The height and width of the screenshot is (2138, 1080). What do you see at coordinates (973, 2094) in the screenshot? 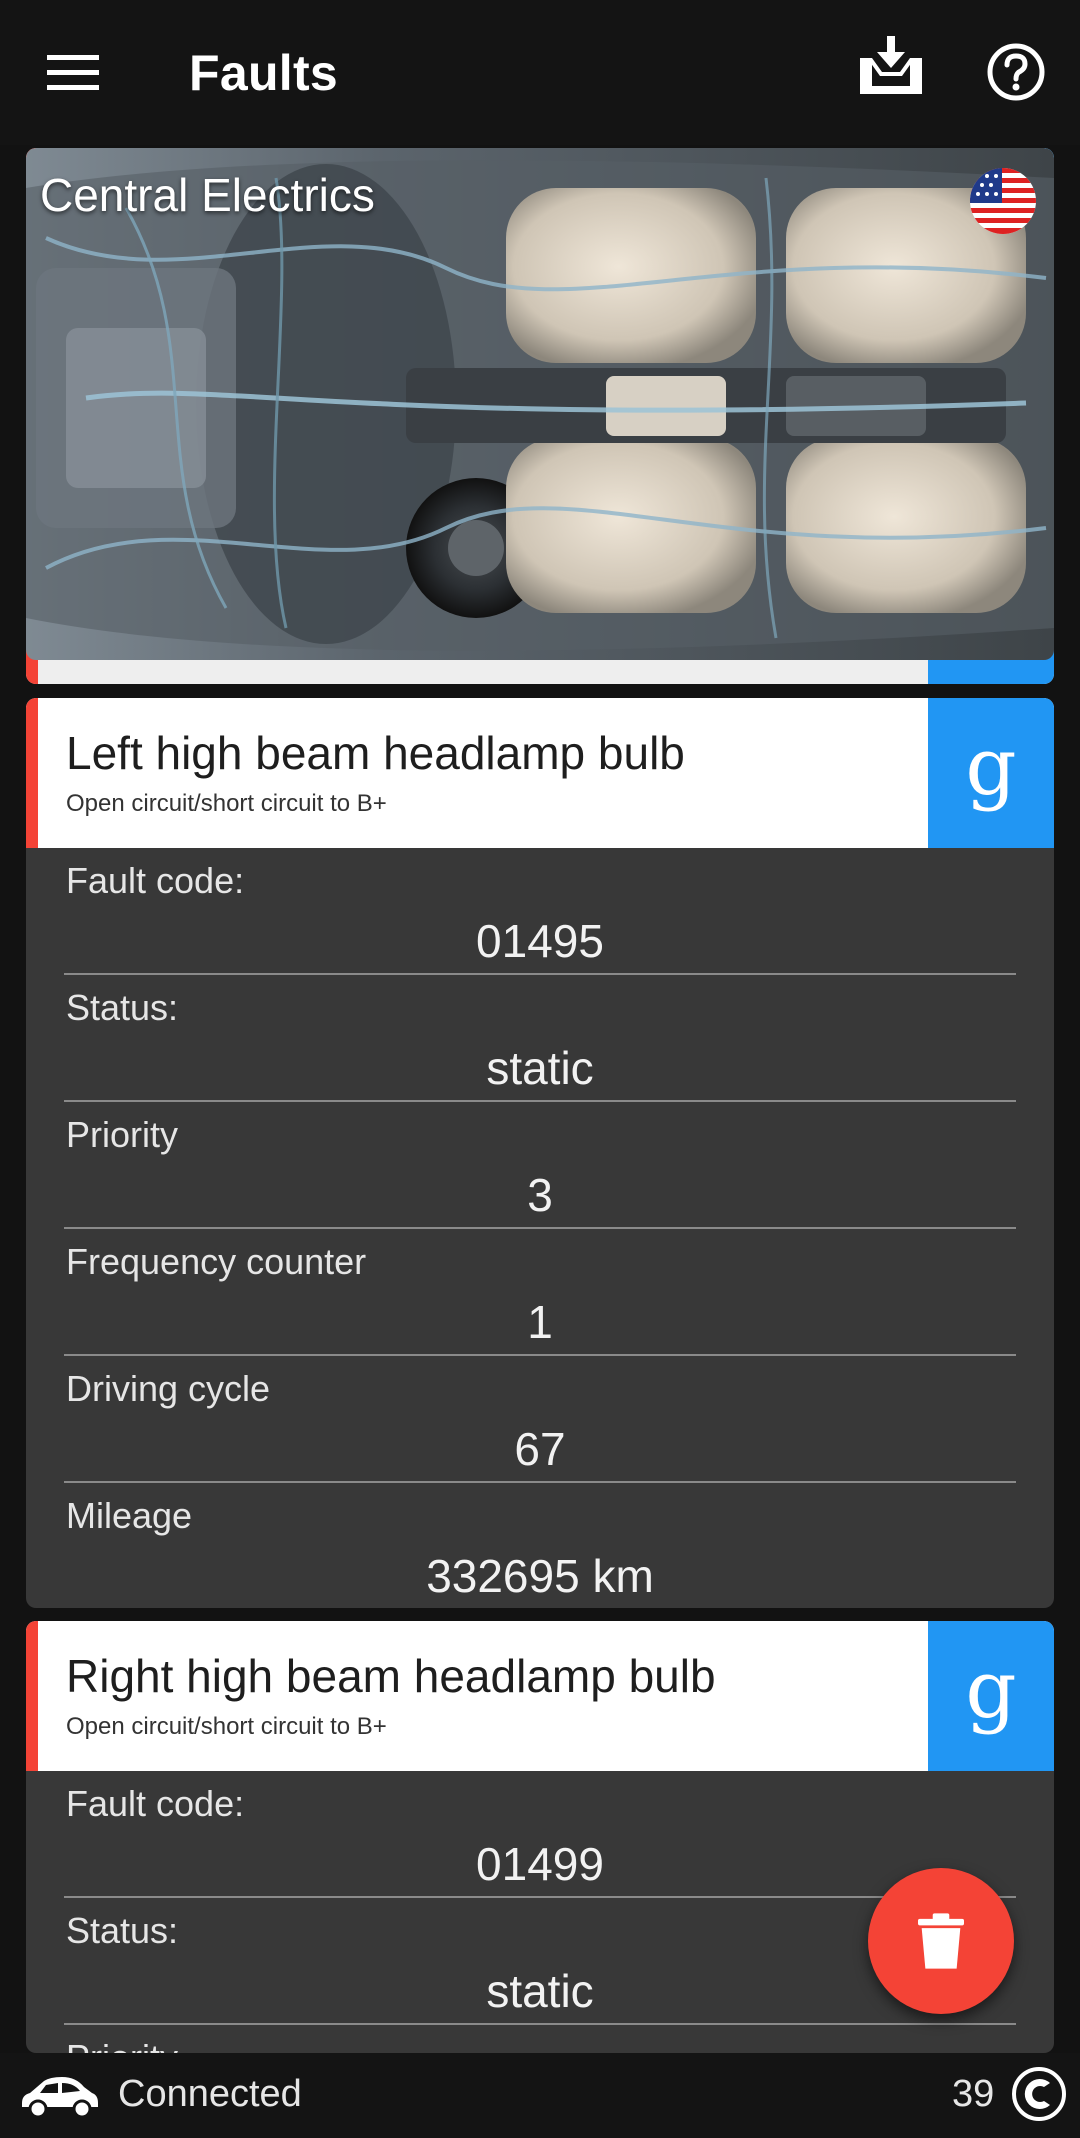
I see `fault-count: 39` at bounding box center [973, 2094].